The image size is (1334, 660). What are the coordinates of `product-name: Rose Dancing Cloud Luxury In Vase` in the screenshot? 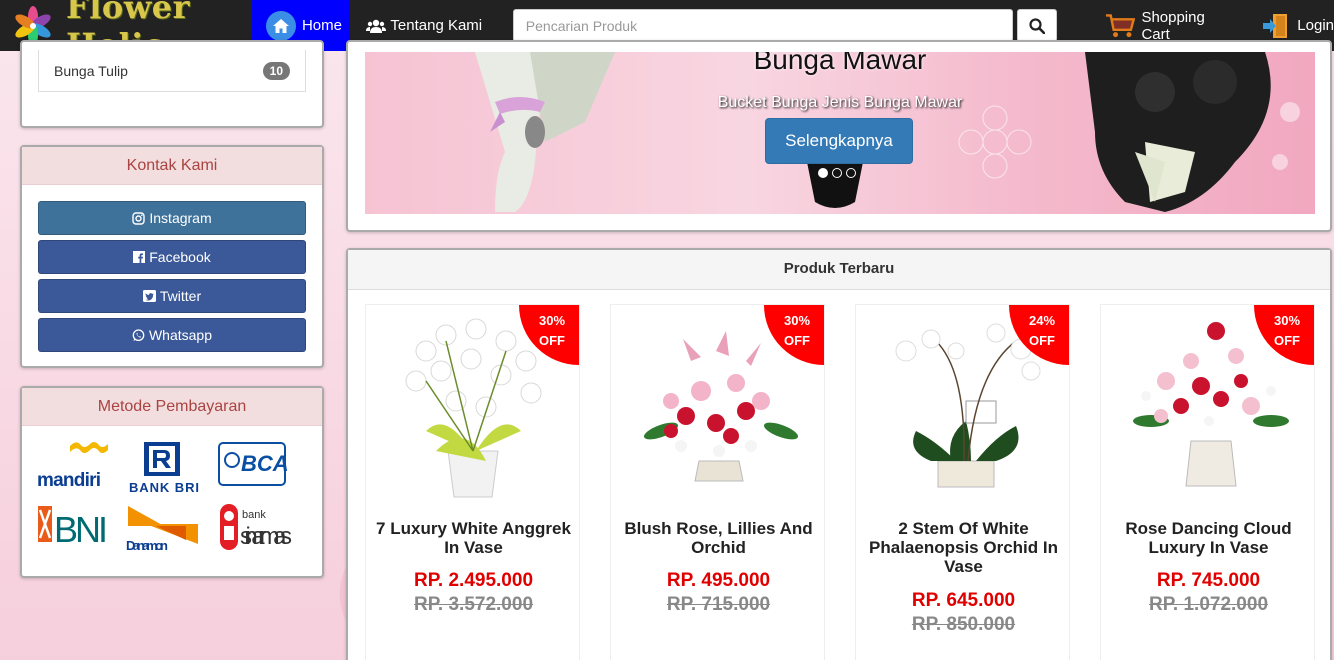 It's located at (1208, 538).